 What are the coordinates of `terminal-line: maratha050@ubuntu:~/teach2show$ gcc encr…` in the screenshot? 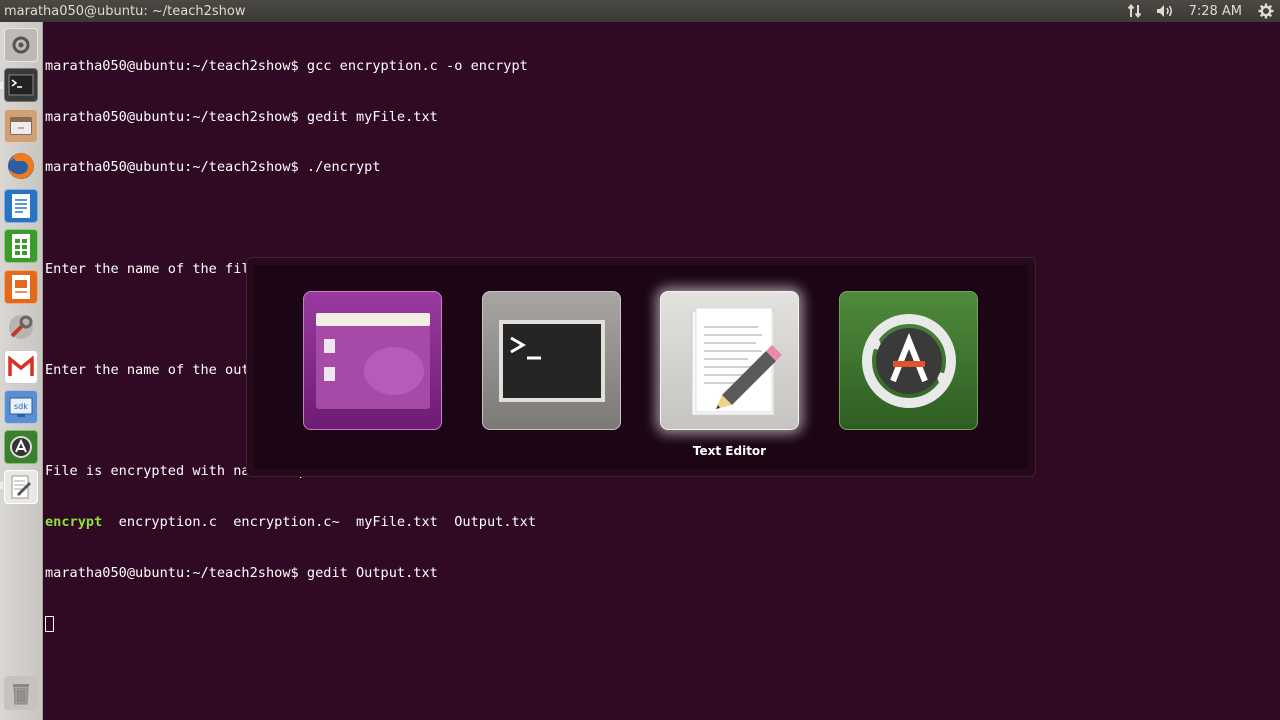 It's located at (286, 65).